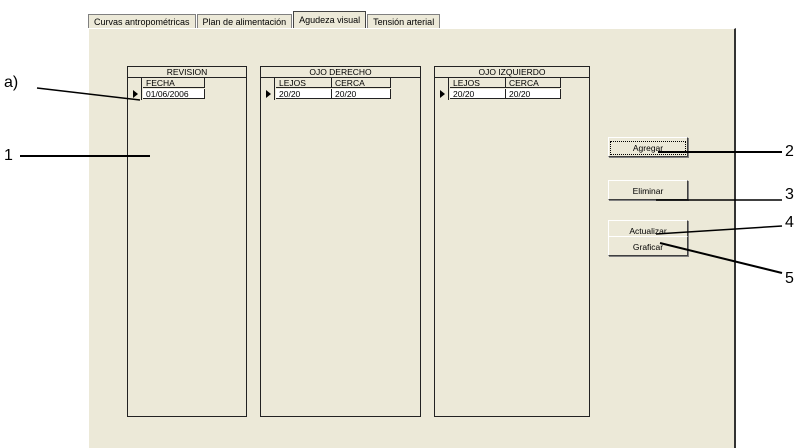 This screenshot has width=797, height=448. Describe the element at coordinates (11, 82) in the screenshot. I see `annotation-label-a: a)` at that location.